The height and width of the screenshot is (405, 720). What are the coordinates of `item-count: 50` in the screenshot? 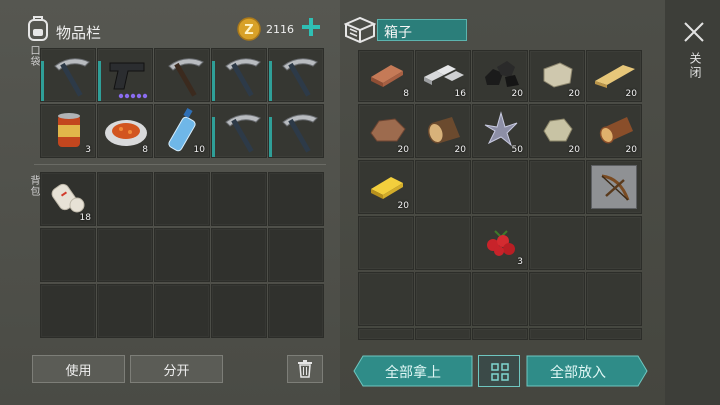 It's located at (517, 150).